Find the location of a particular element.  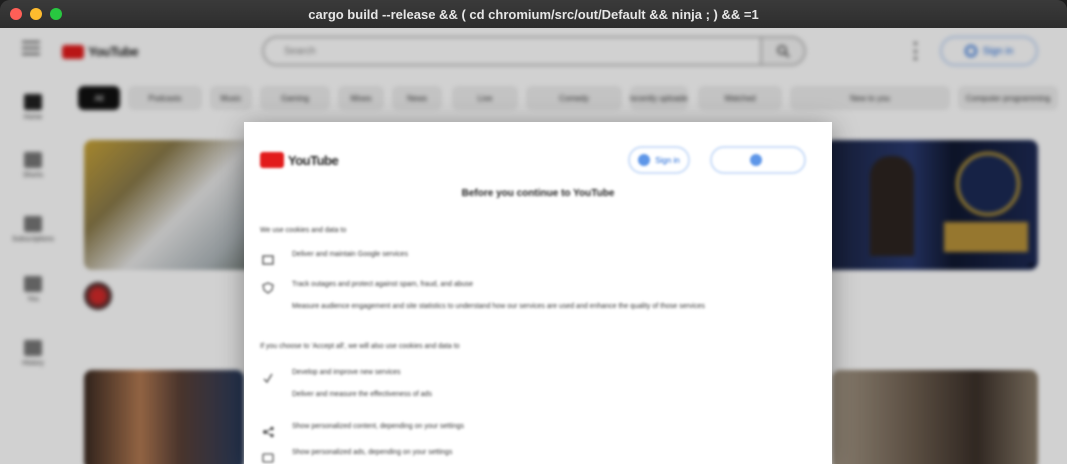

dialog-intro: We use cookies and data to is located at coordinates (360, 231).